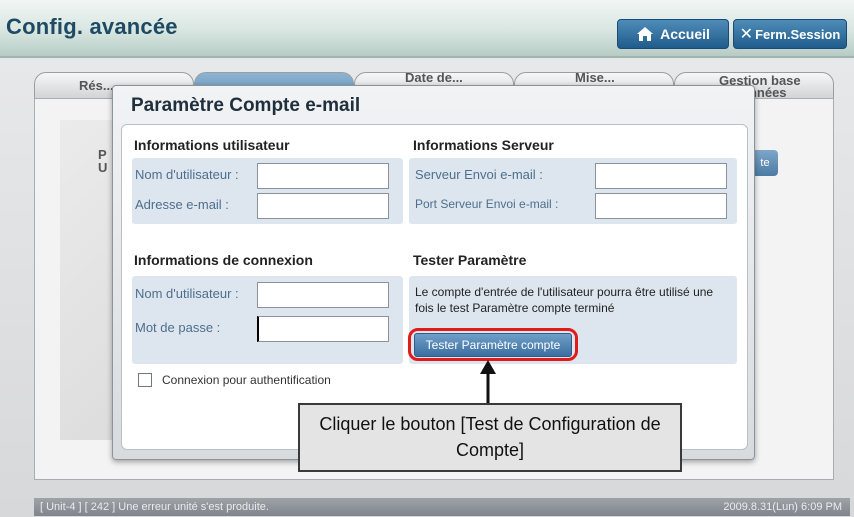 Image resolution: width=854 pixels, height=517 pixels. I want to click on user-info-heading: Informations utilisateur, so click(212, 145).